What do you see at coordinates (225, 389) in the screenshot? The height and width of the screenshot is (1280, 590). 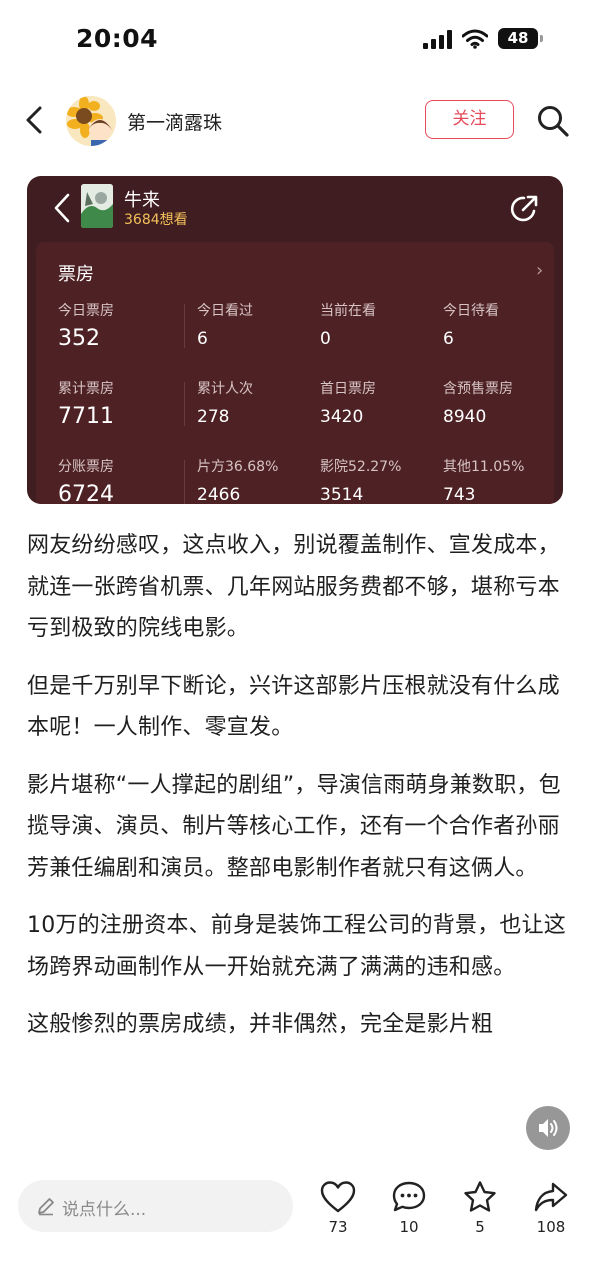 I see `stat-label: 累计人次` at bounding box center [225, 389].